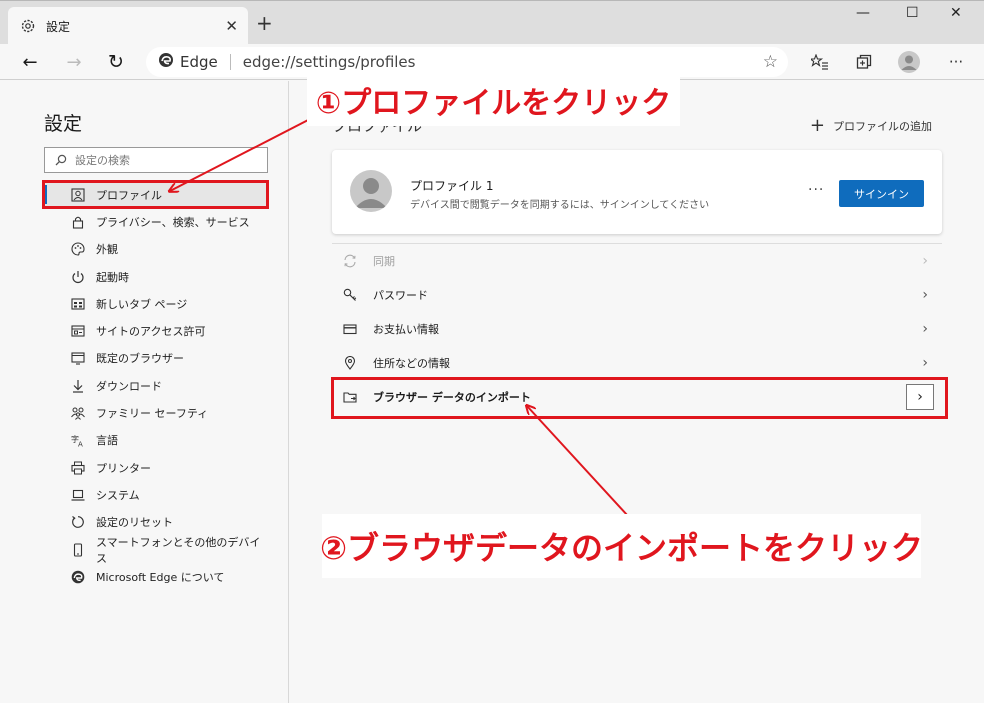 The image size is (984, 703). Describe the element at coordinates (816, 190) in the screenshot. I see `profile-more-button: ···` at that location.